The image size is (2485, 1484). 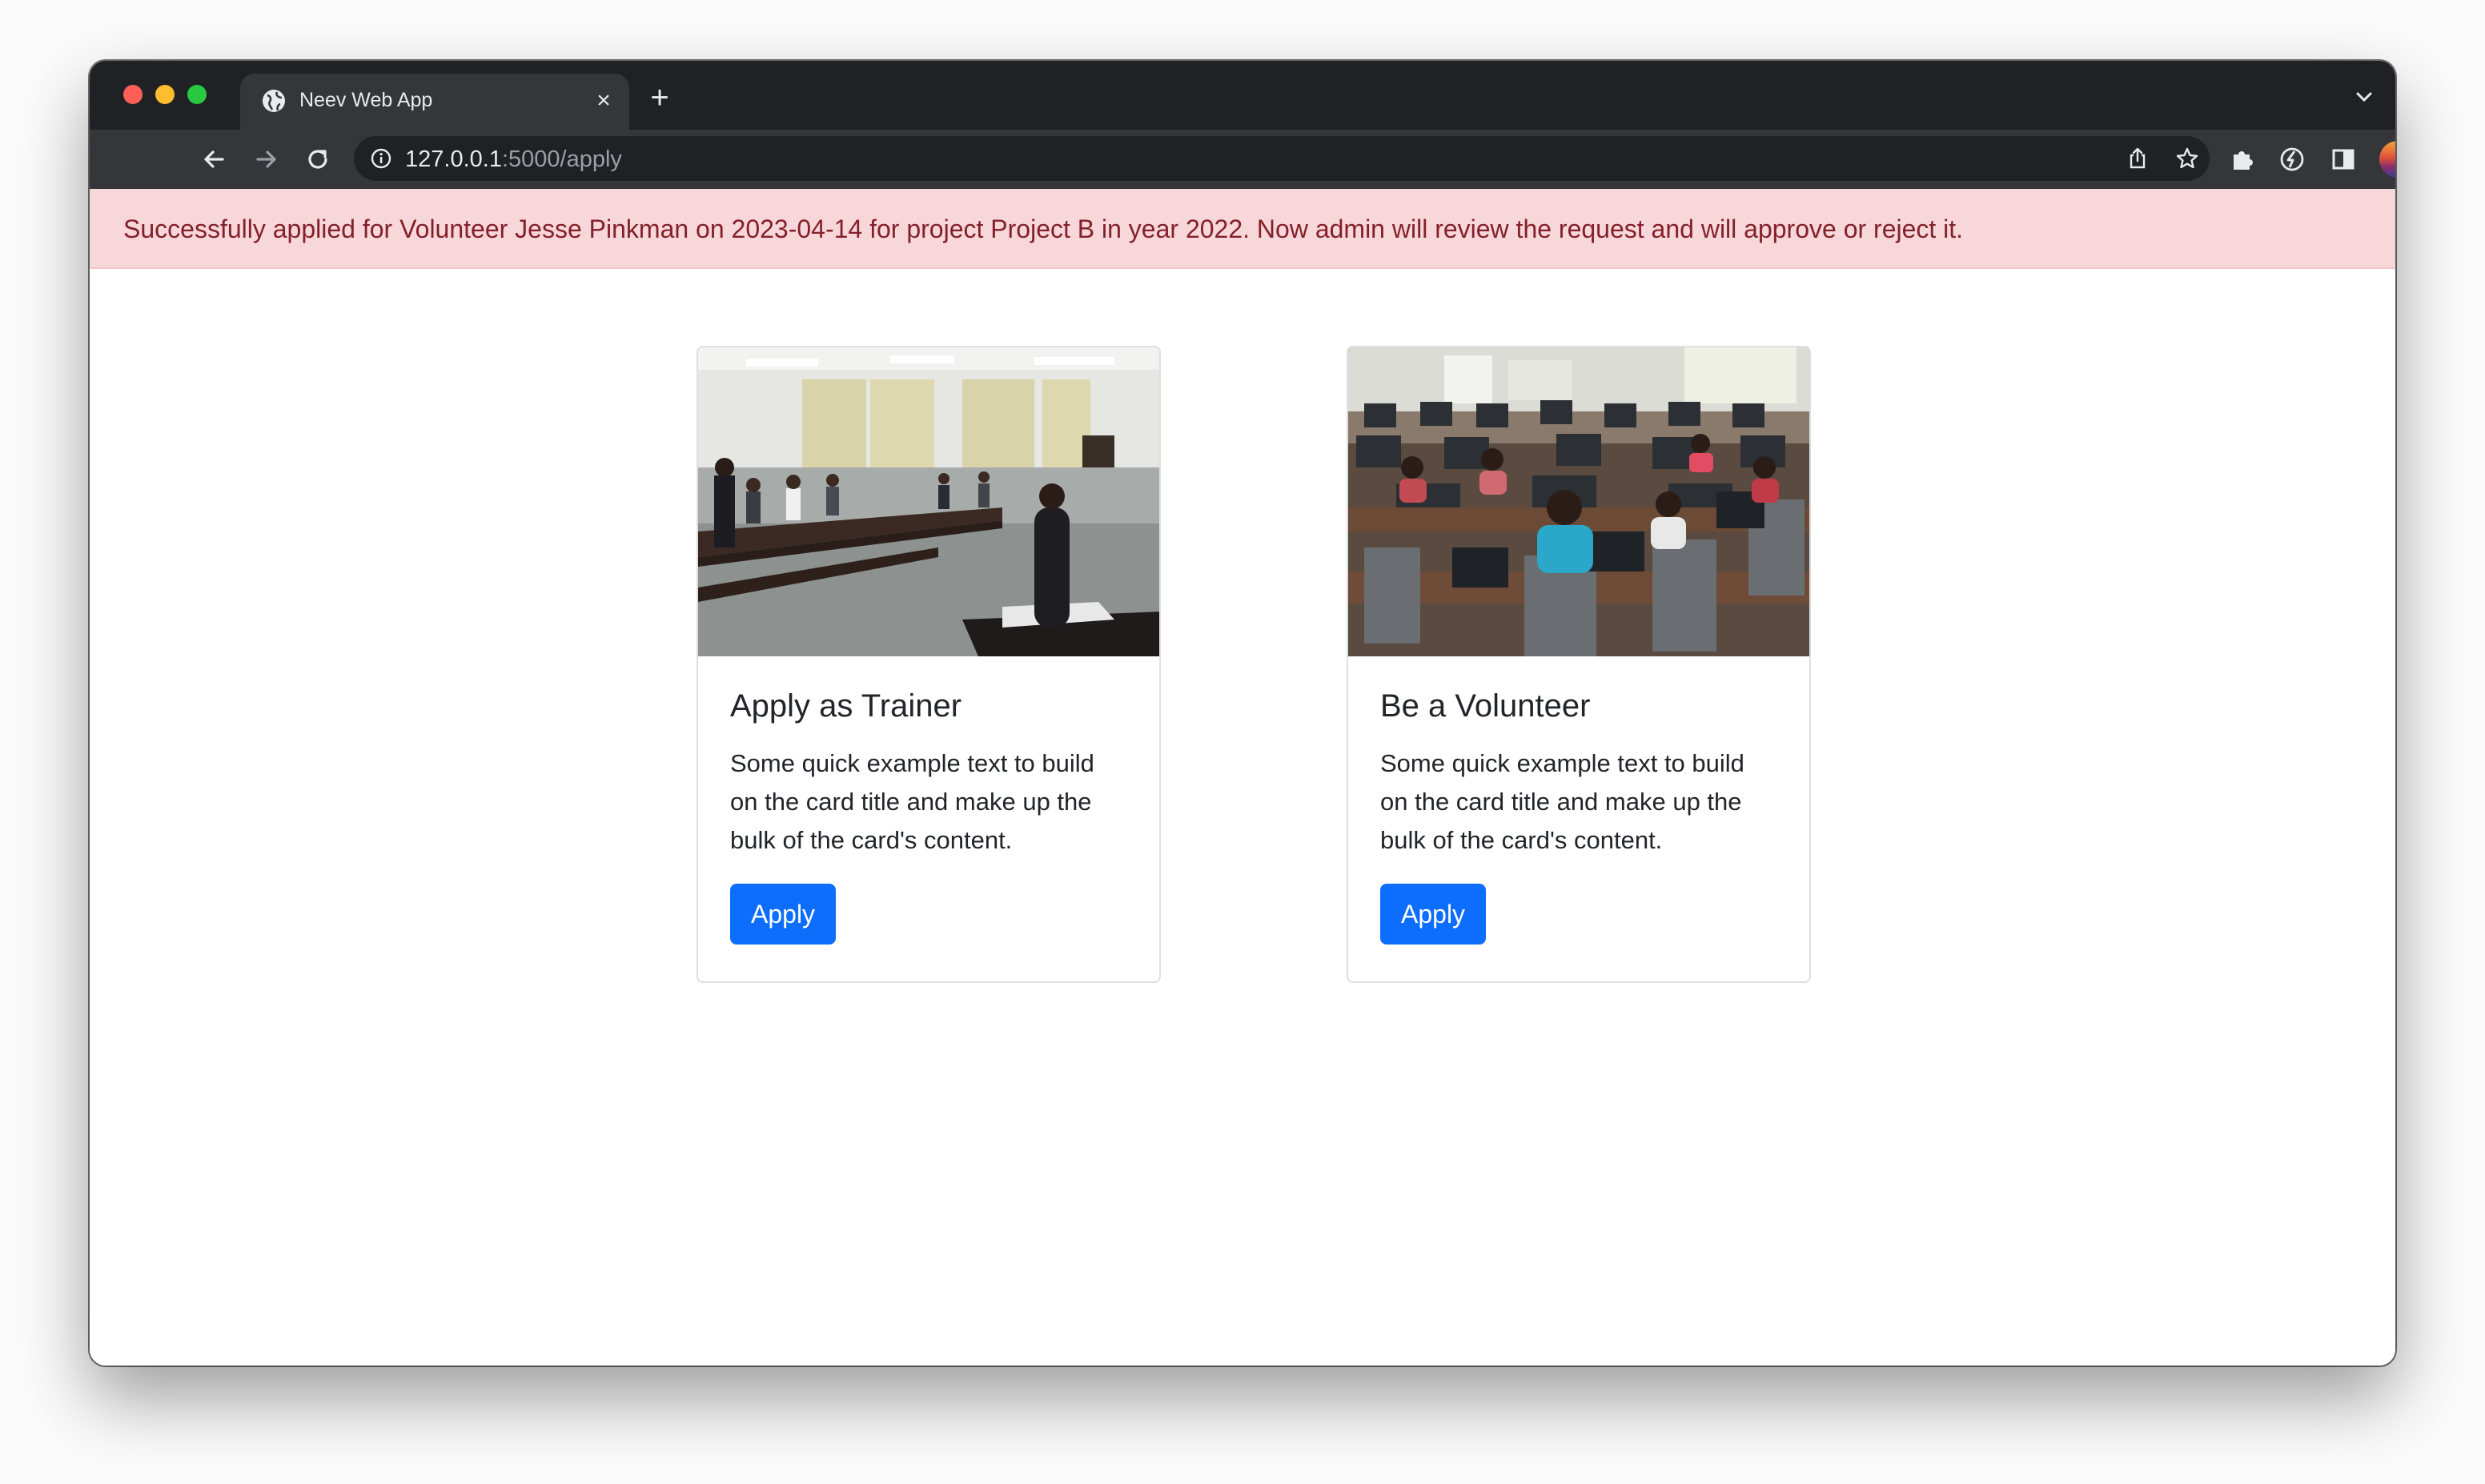 What do you see at coordinates (2343, 159) in the screenshot?
I see `side-panel-icon` at bounding box center [2343, 159].